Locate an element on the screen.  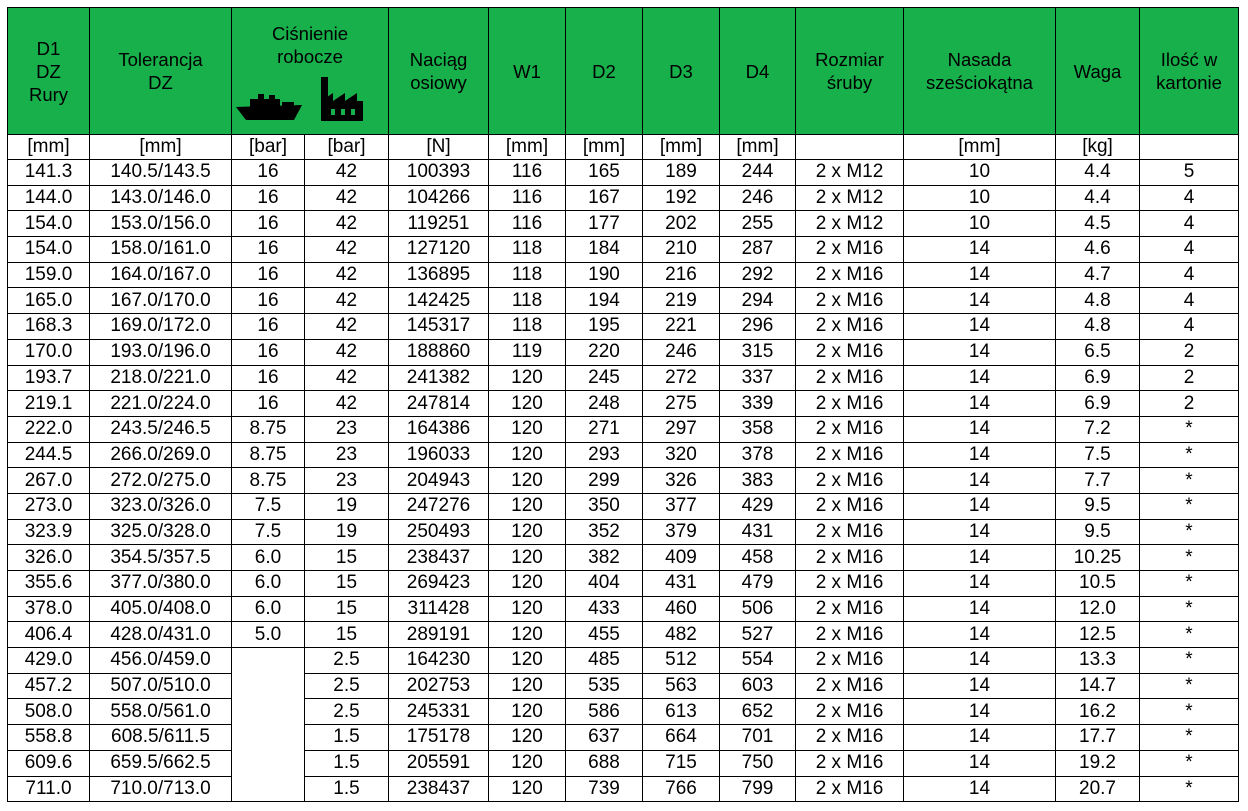
header-d2: D2 is located at coordinates (604, 71).